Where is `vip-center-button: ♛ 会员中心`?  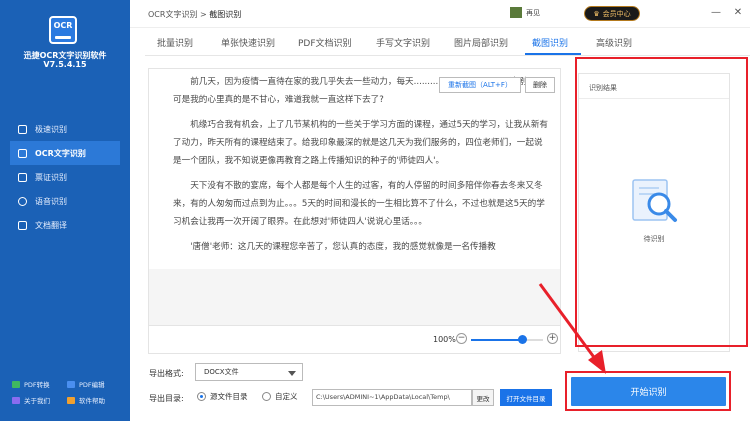
vip-center-button: ♛ 会员中心 is located at coordinates (612, 13).